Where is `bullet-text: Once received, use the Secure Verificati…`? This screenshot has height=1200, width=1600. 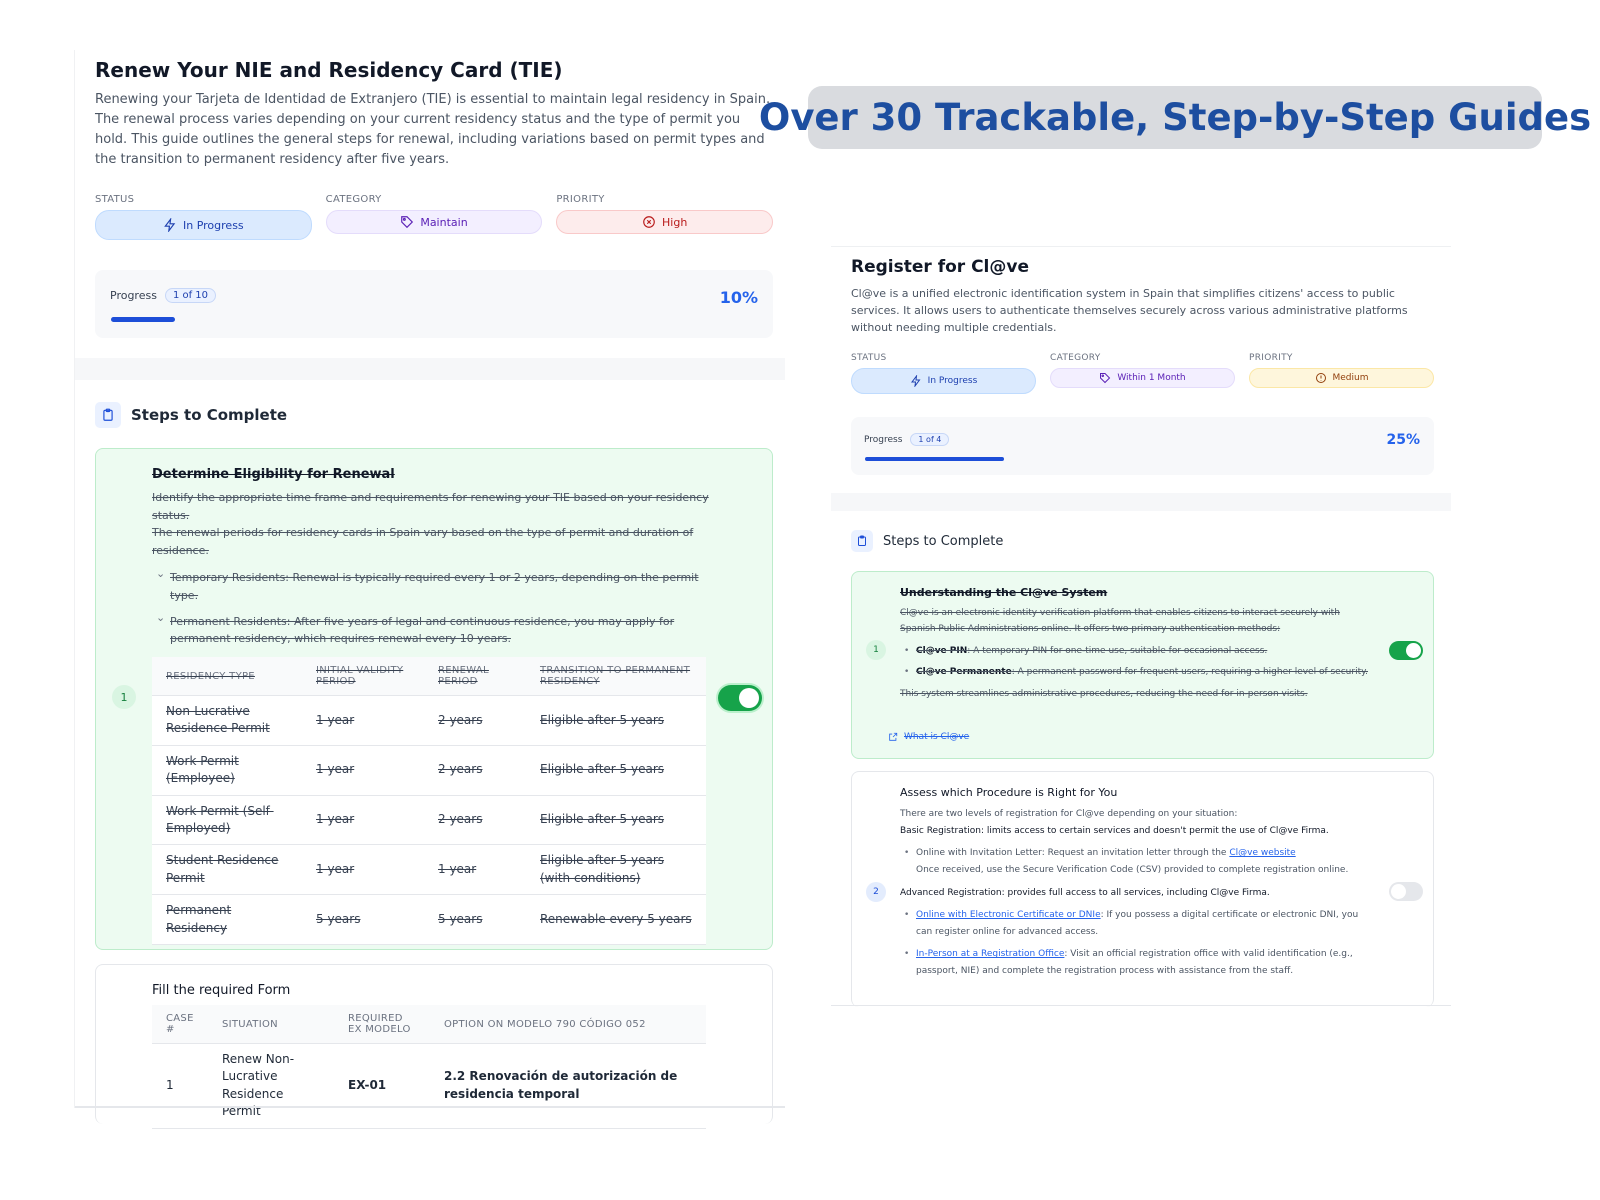 bullet-text: Once received, use the Secure Verificati… is located at coordinates (1132, 869).